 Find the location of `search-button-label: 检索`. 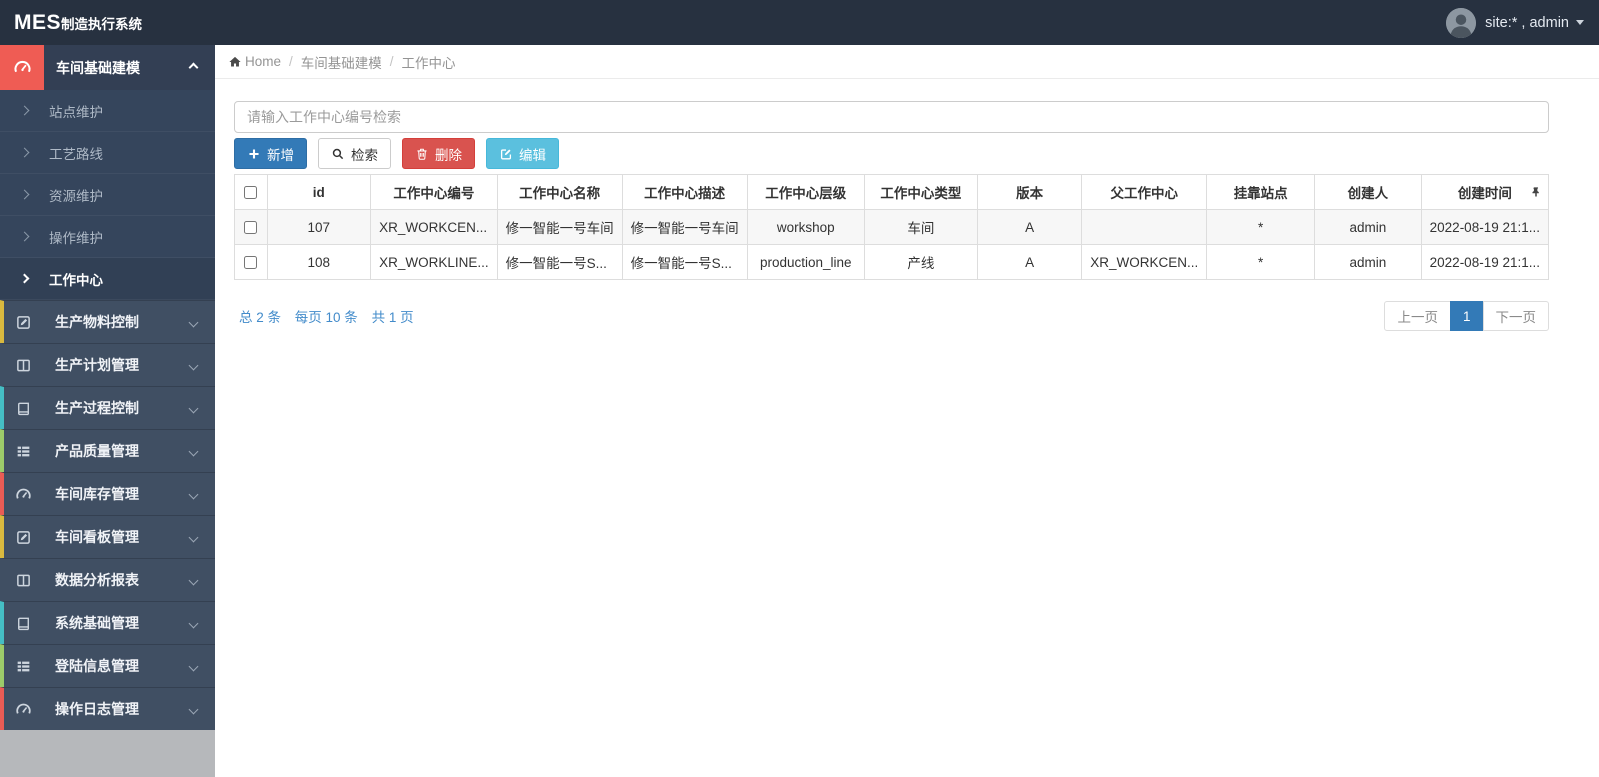

search-button-label: 检索 is located at coordinates (364, 155).